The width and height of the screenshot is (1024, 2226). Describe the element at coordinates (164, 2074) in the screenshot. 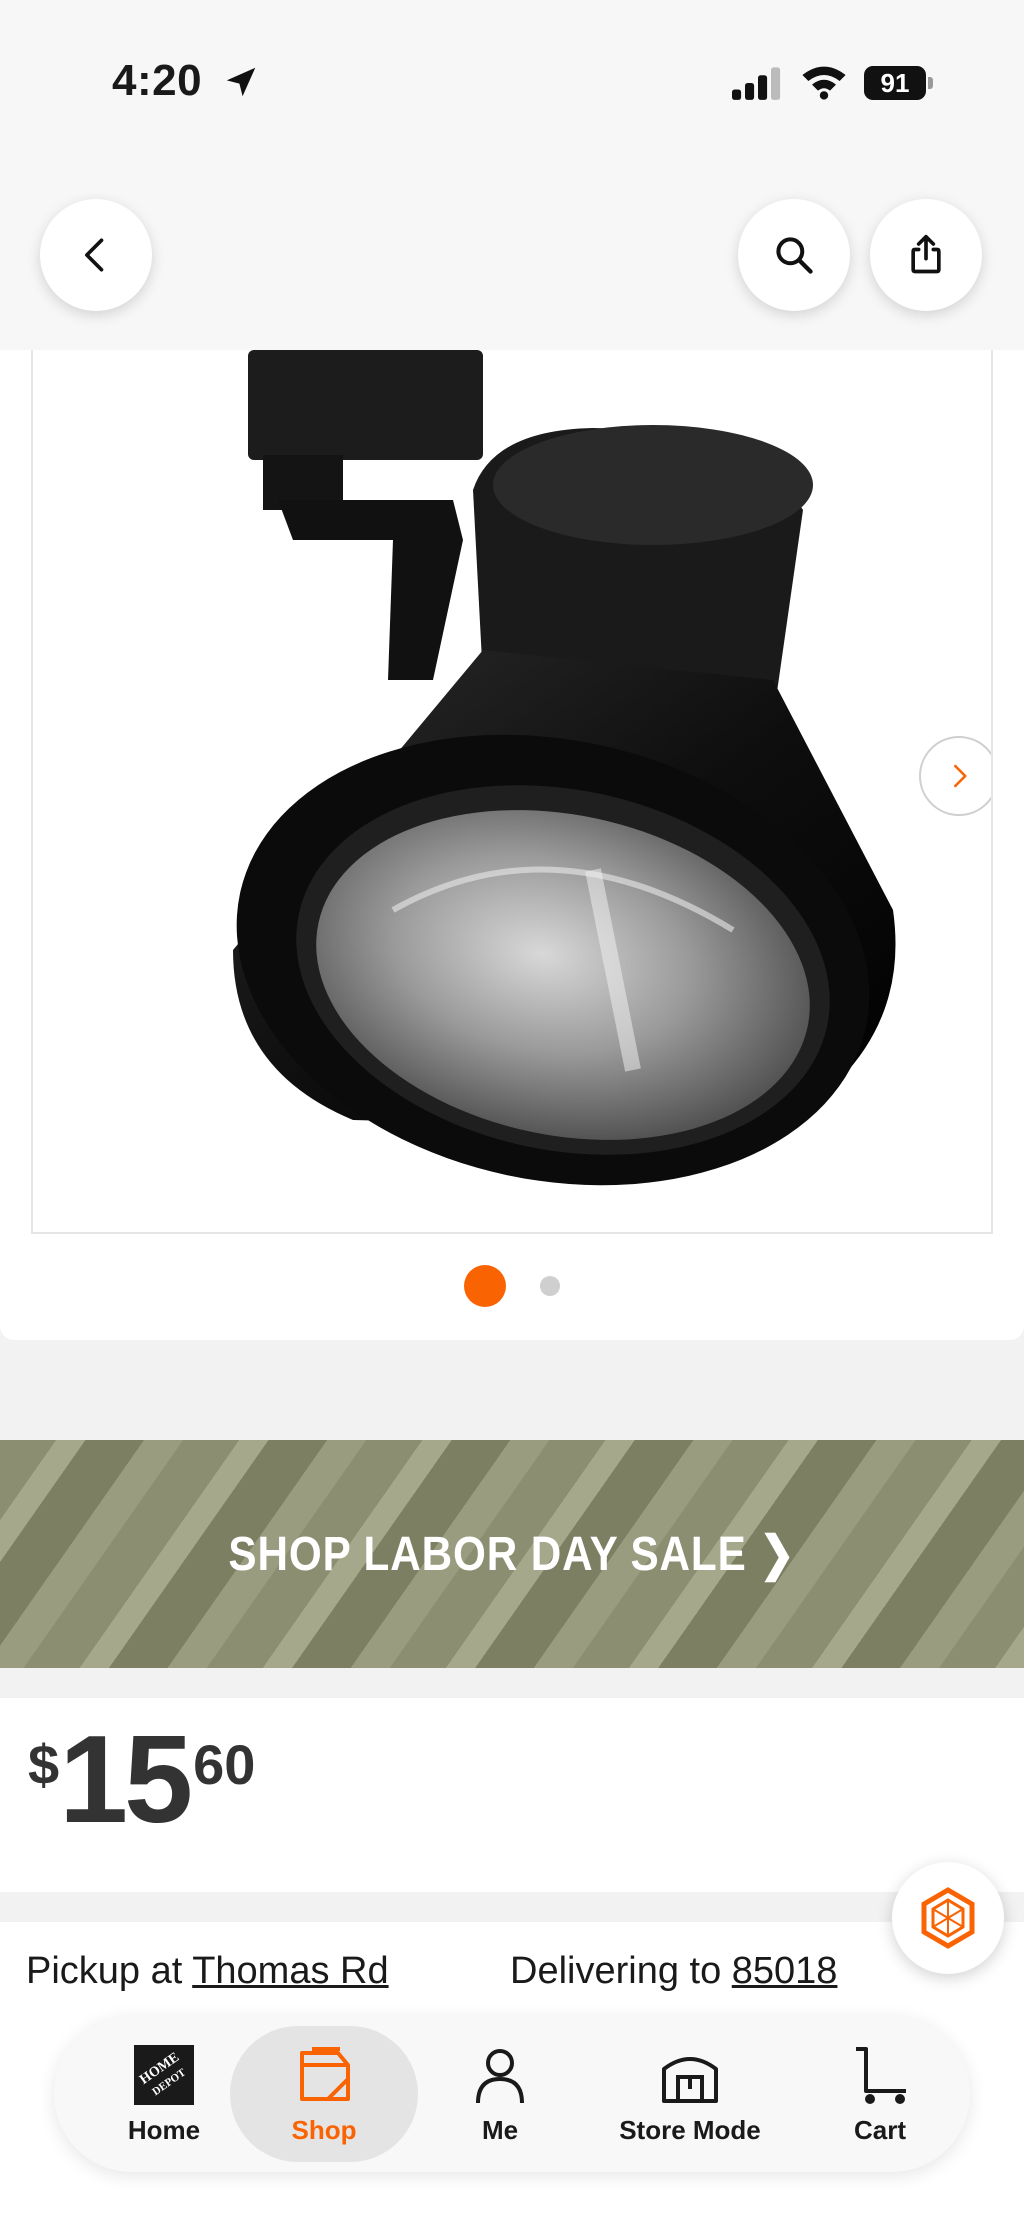

I see `home-depot-logo-icon: HOME DEPOT` at that location.